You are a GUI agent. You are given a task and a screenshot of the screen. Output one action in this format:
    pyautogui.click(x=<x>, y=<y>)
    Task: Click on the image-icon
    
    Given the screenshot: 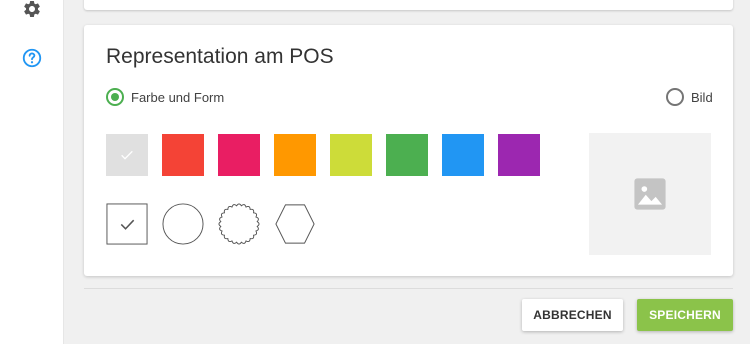 What is the action you would take?
    pyautogui.click(x=650, y=194)
    